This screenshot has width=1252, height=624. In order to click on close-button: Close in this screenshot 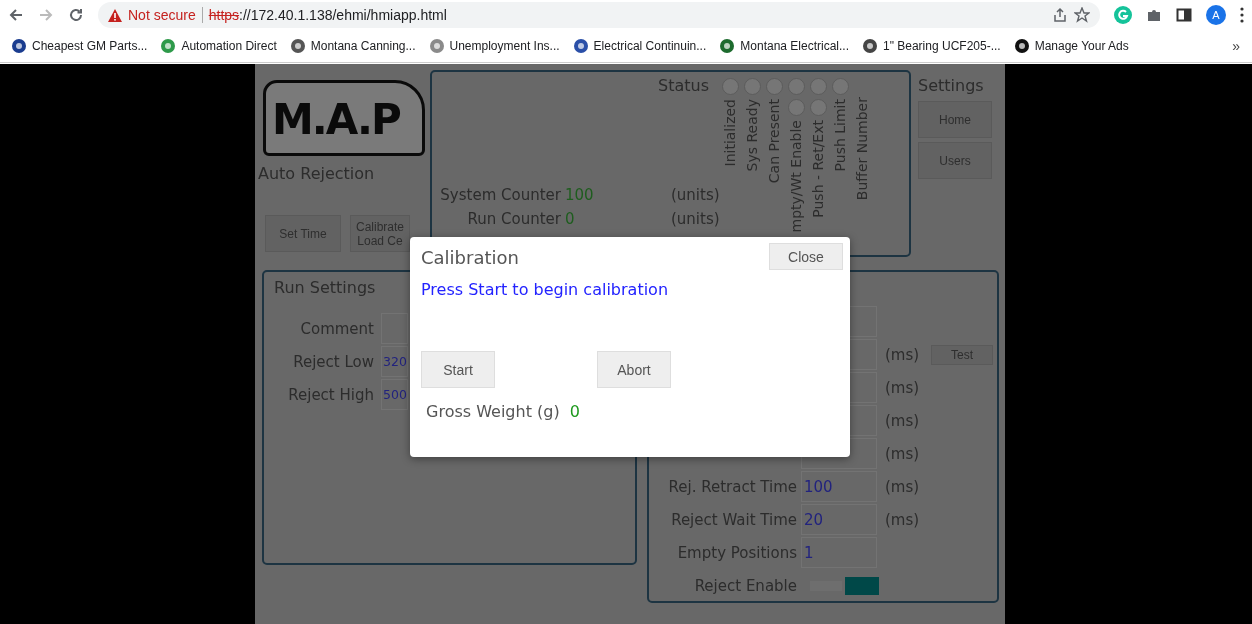, I will do `click(806, 256)`.